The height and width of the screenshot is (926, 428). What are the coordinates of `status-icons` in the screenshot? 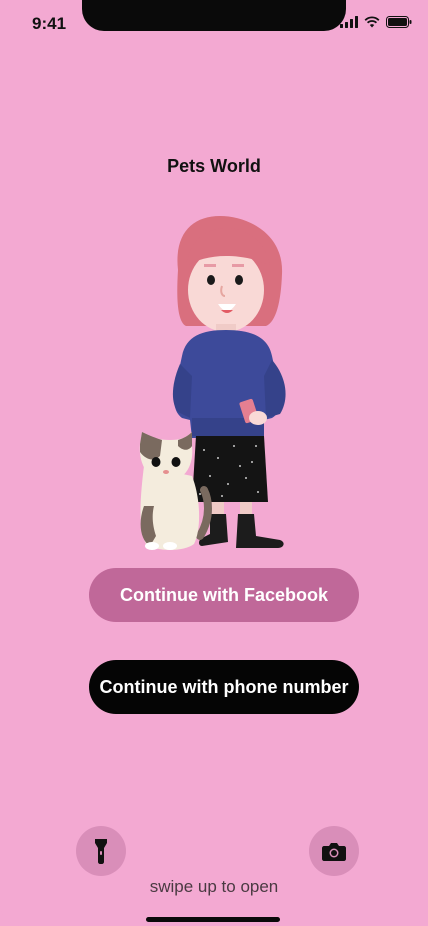 It's located at (376, 22).